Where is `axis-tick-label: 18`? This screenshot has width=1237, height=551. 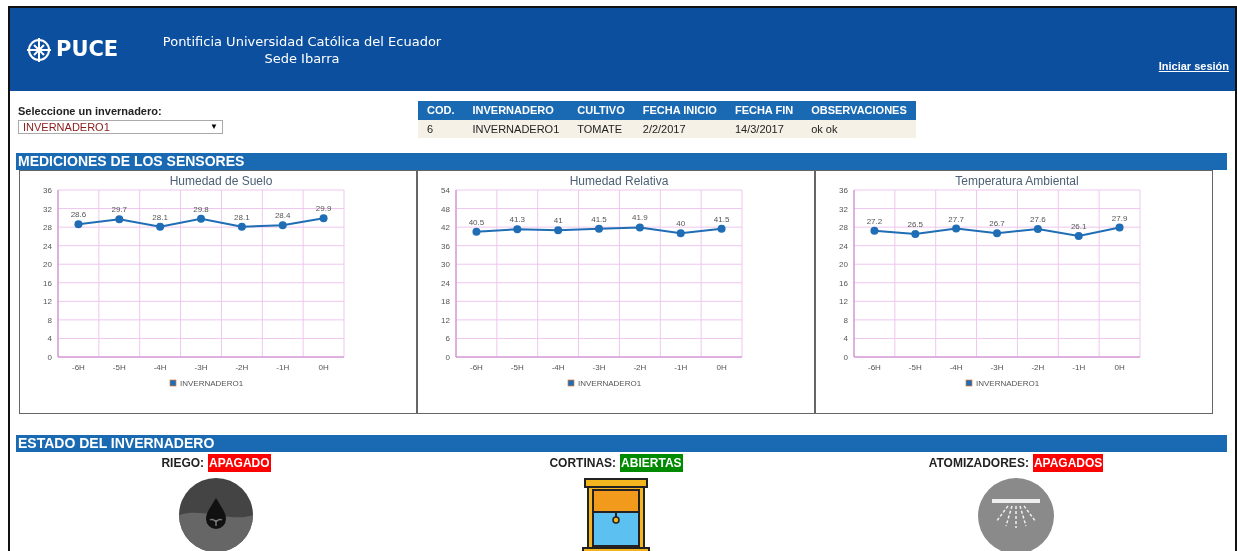
axis-tick-label: 18 is located at coordinates (445, 302).